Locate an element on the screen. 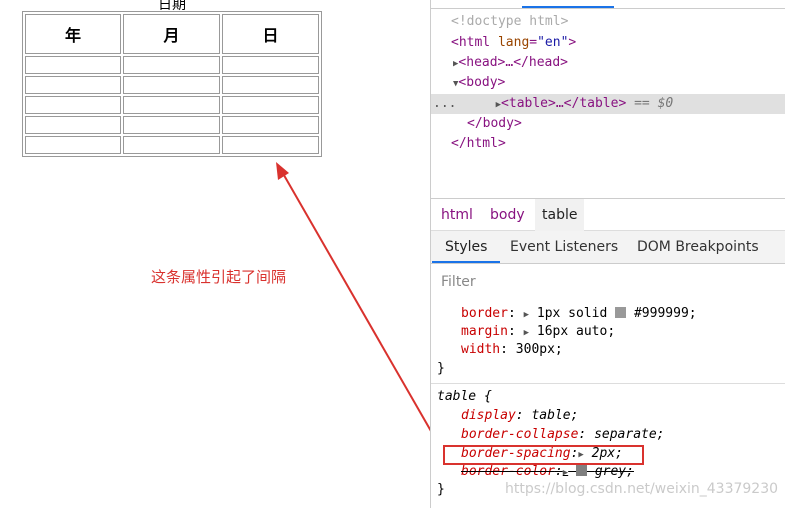 The width and height of the screenshot is (785, 508). dom-html: <html lang="en"> is located at coordinates (608, 43).